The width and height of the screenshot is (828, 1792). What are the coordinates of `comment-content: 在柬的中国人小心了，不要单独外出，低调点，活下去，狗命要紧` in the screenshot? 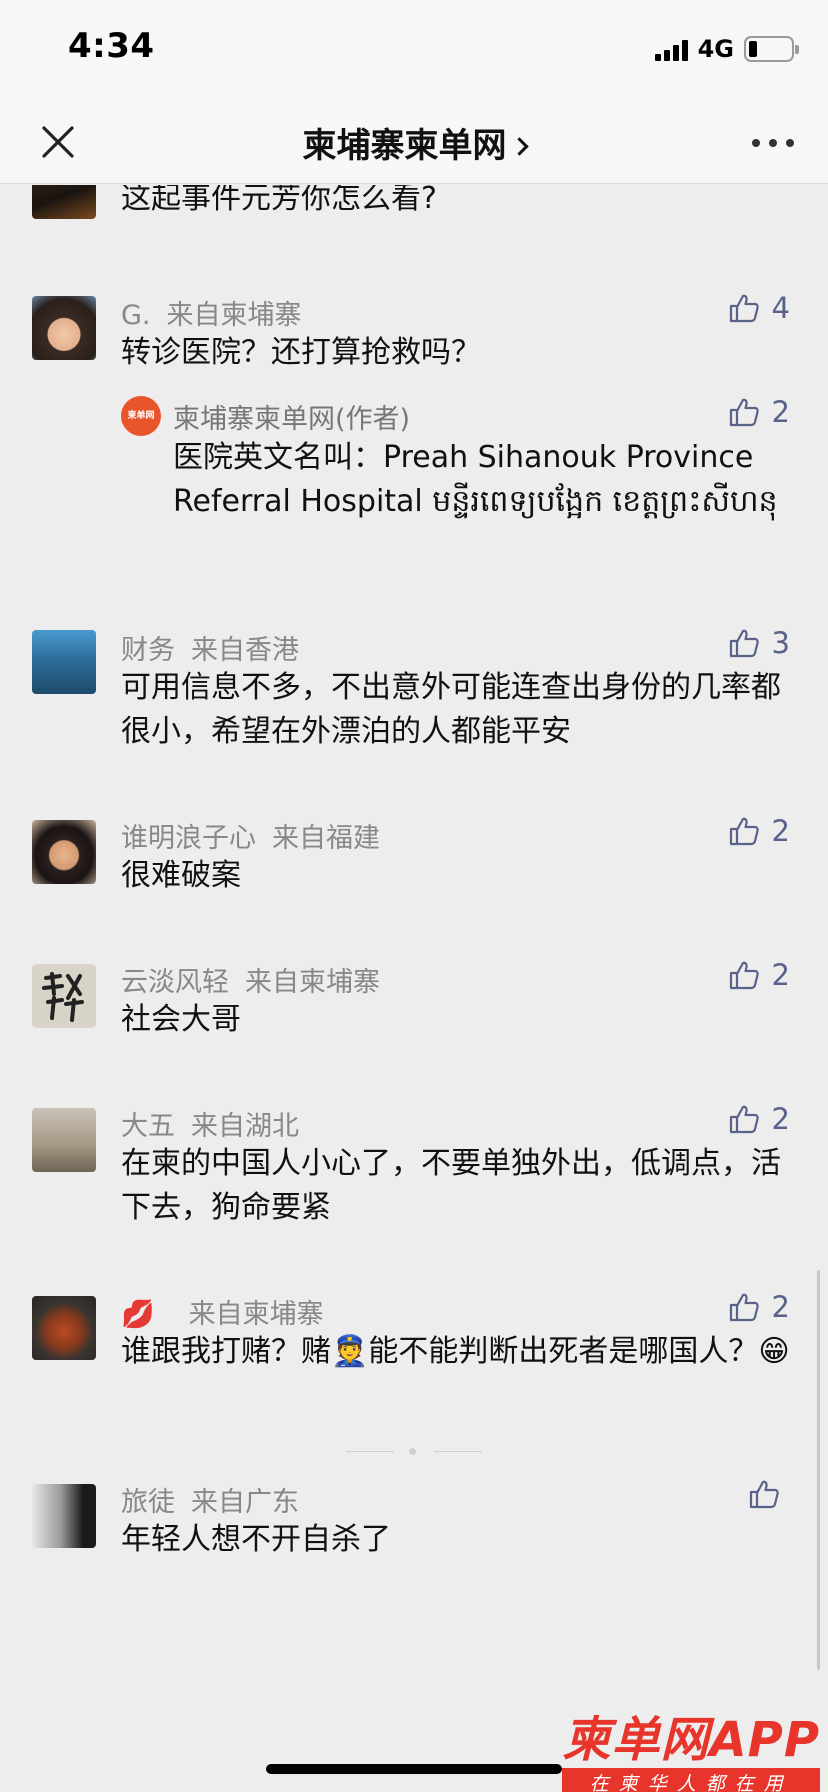 It's located at (451, 1185).